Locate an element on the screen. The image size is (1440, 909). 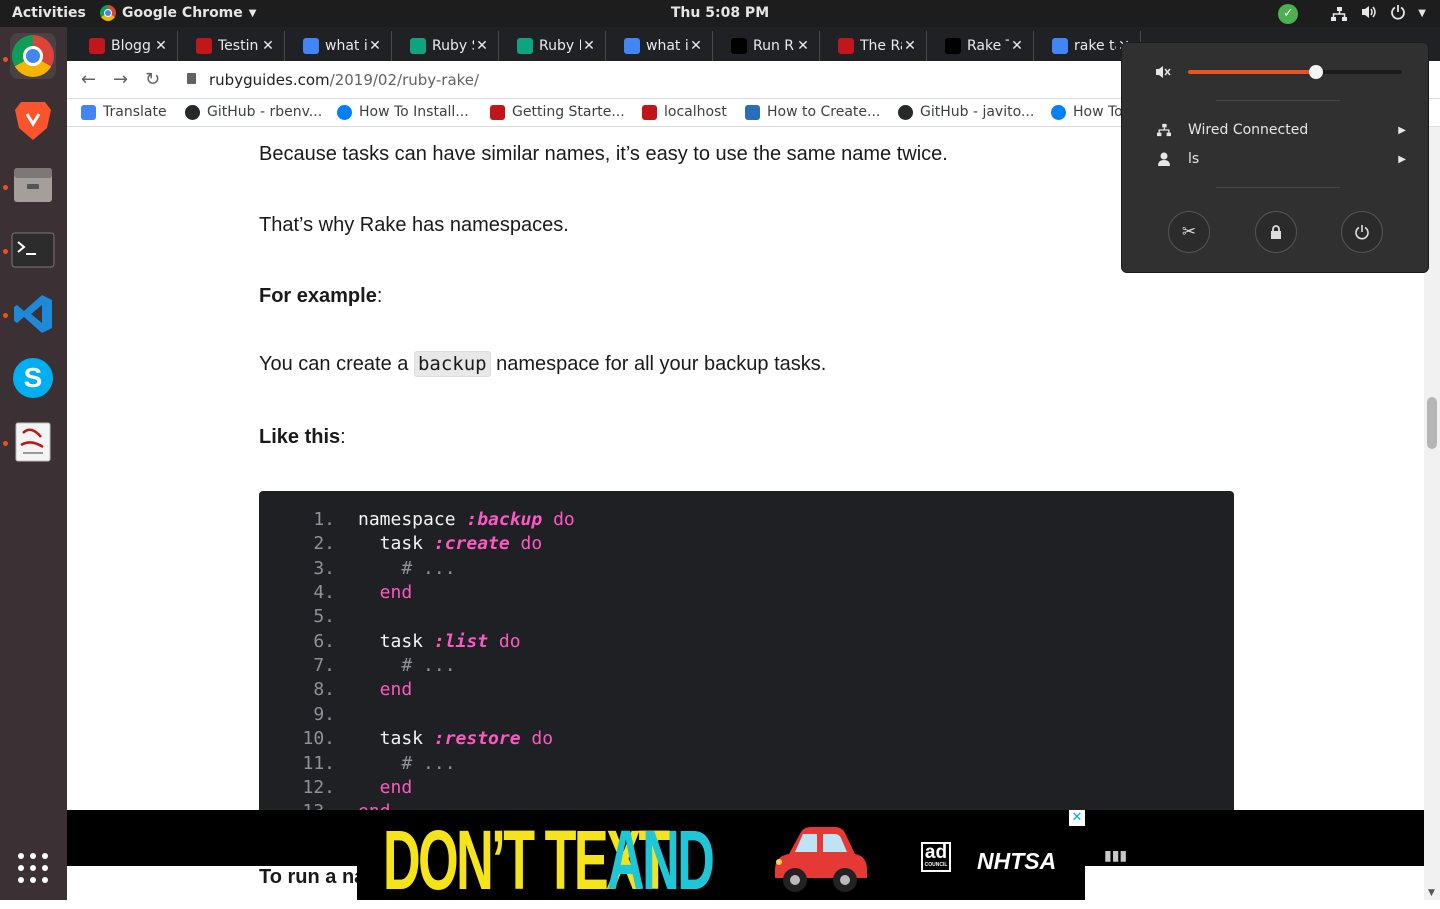
power-off-button is located at coordinates (1362, 232).